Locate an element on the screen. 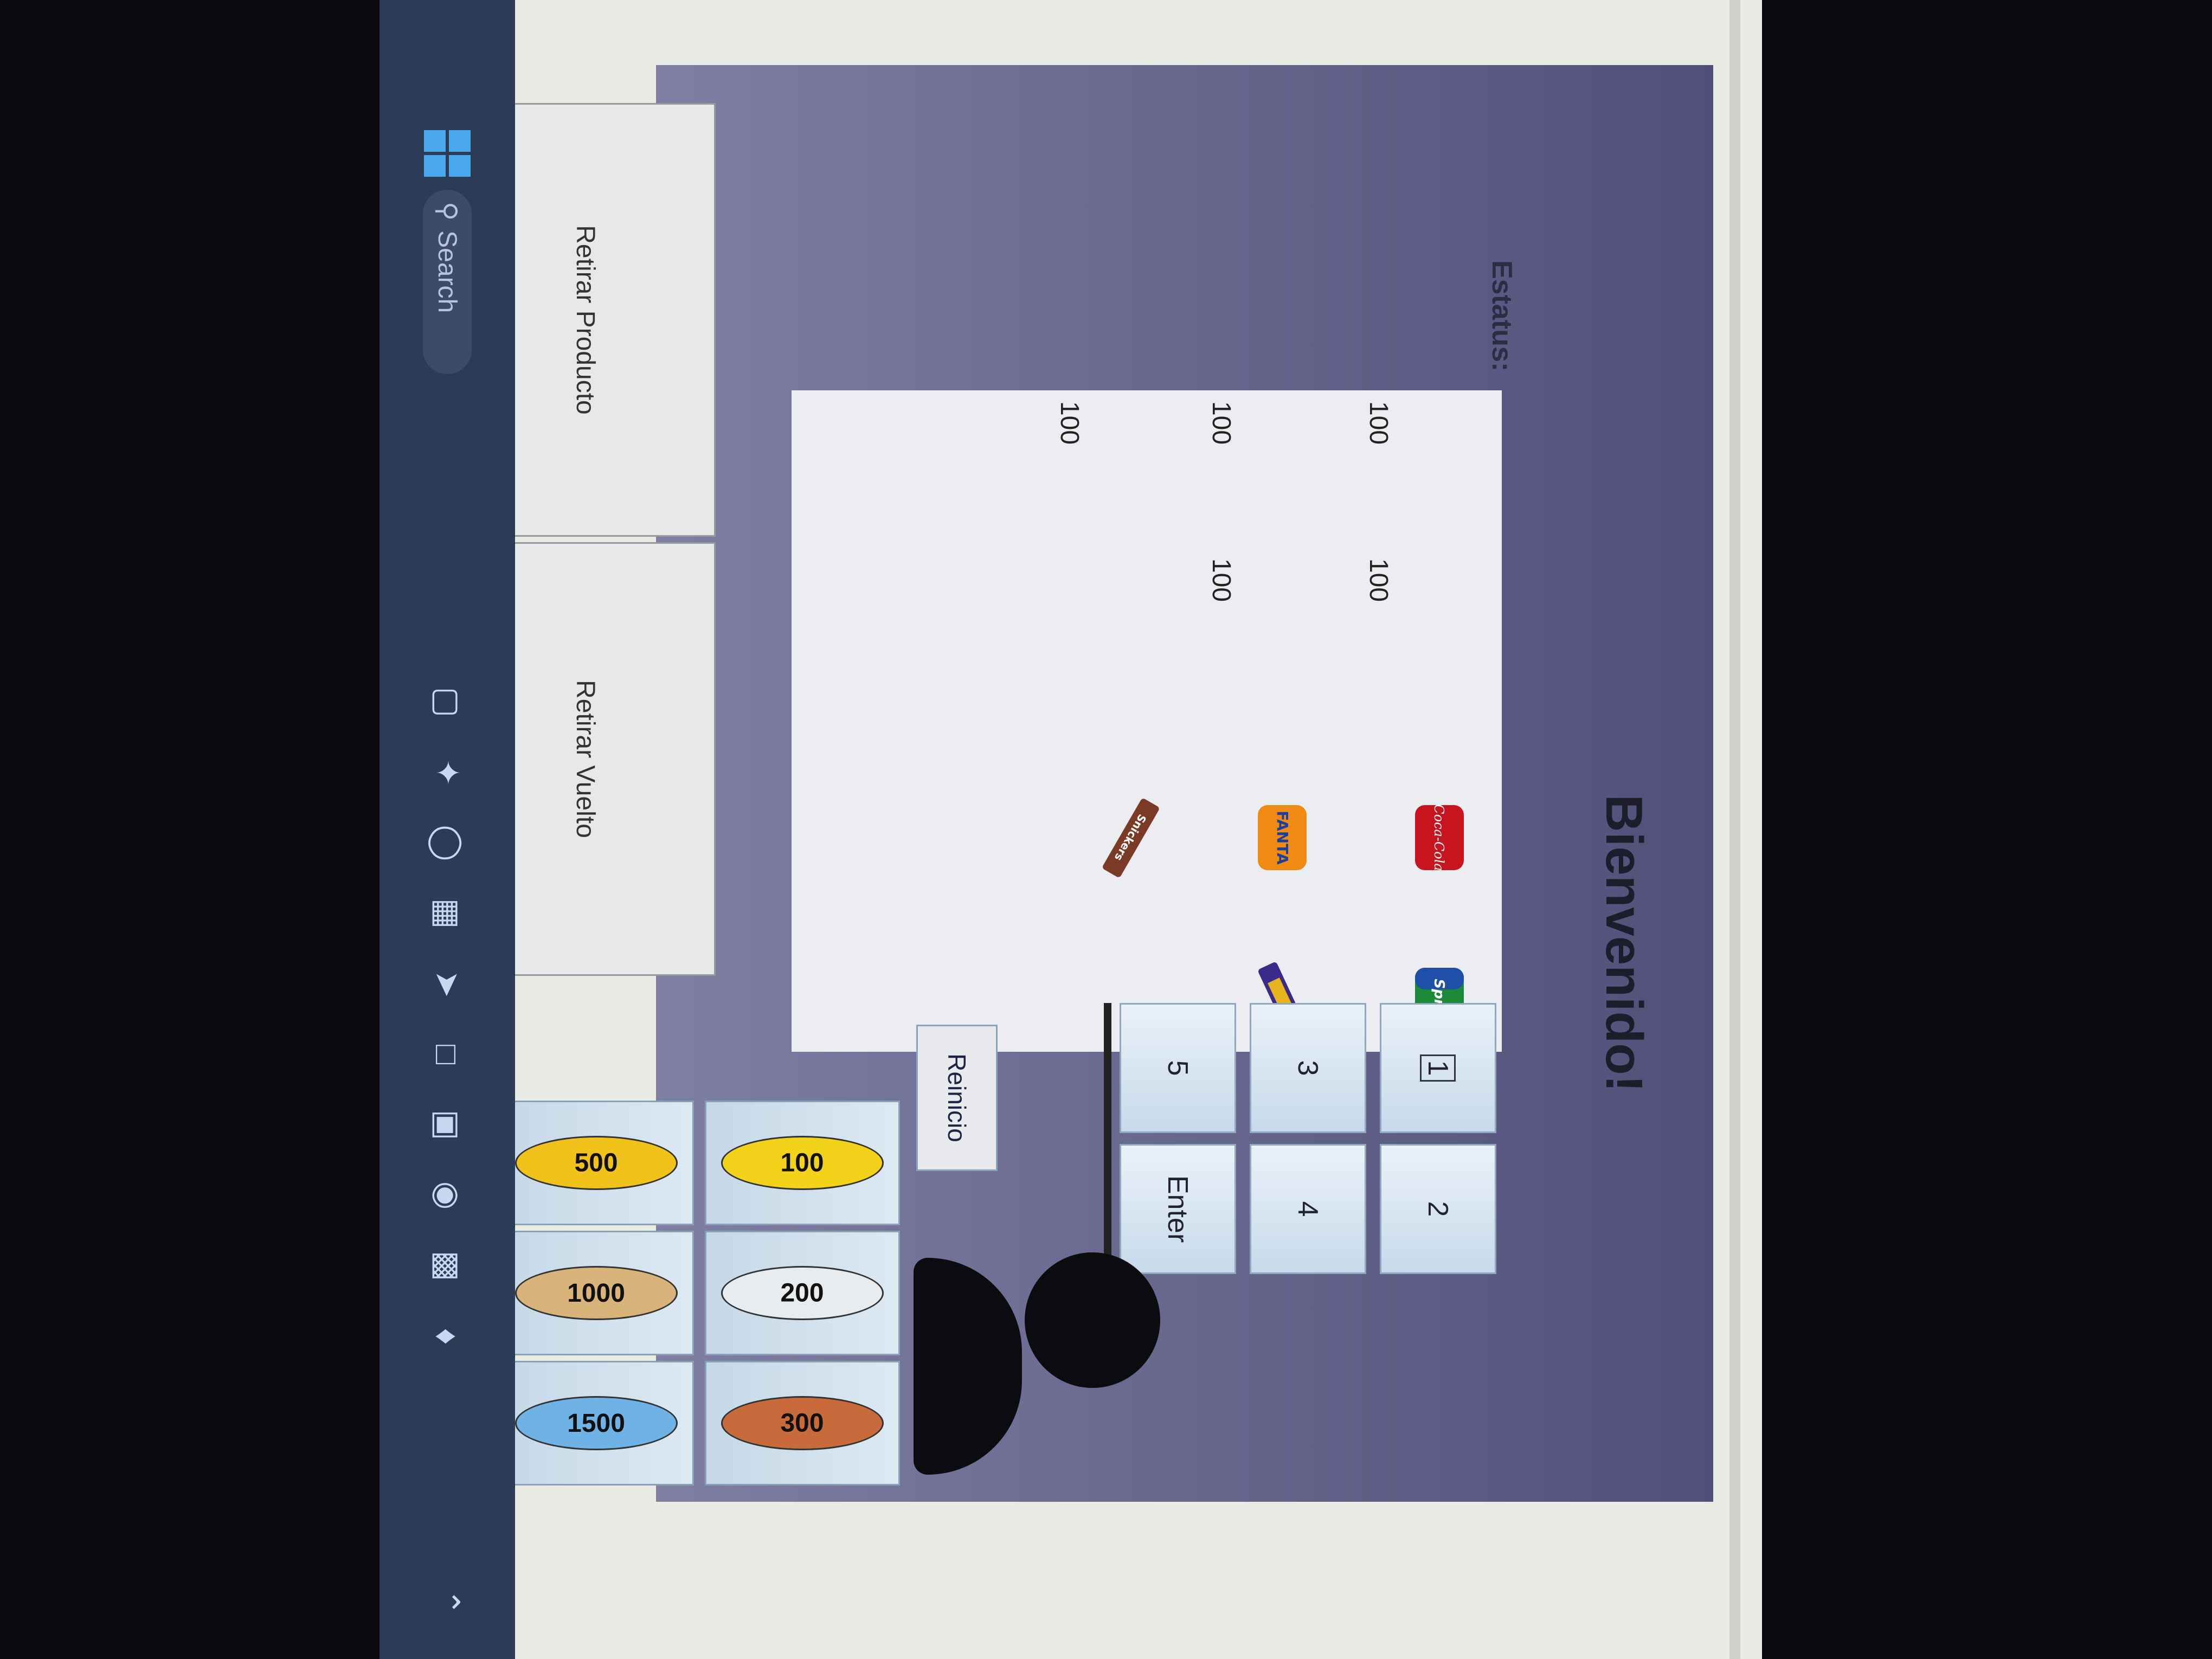 The height and width of the screenshot is (1659, 2212). key-2: 2 is located at coordinates (1438, 1209).